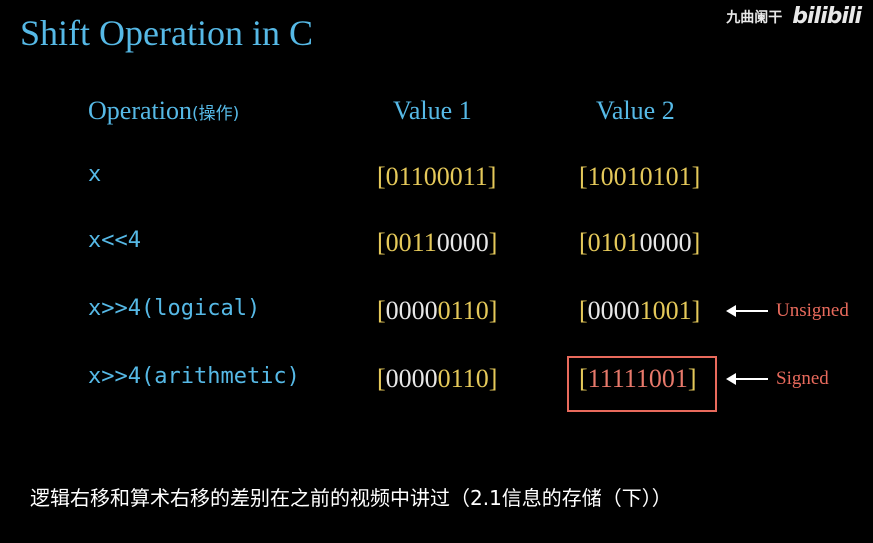 This screenshot has height=543, width=873. What do you see at coordinates (215, 114) in the screenshot?
I see `header-operation-cn: (操作)` at bounding box center [215, 114].